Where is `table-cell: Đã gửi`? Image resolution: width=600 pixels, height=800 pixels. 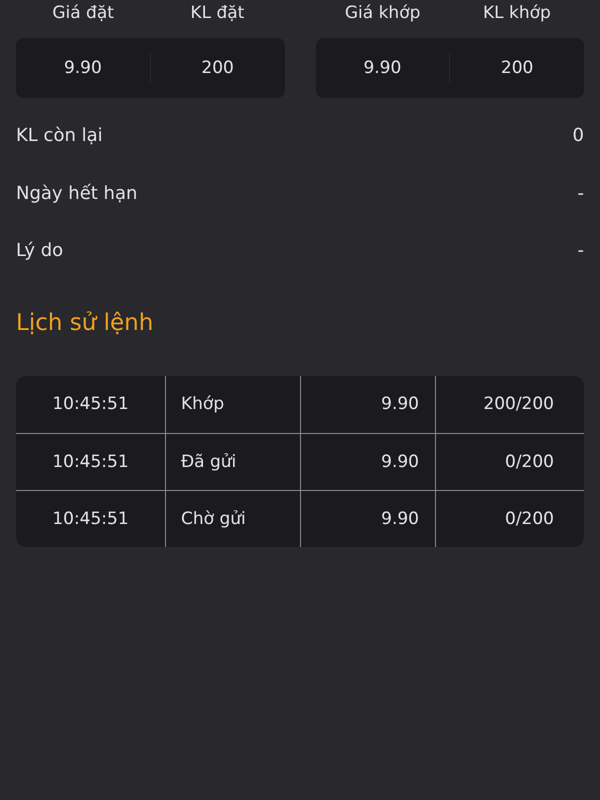
table-cell: Đã gửi is located at coordinates (208, 462).